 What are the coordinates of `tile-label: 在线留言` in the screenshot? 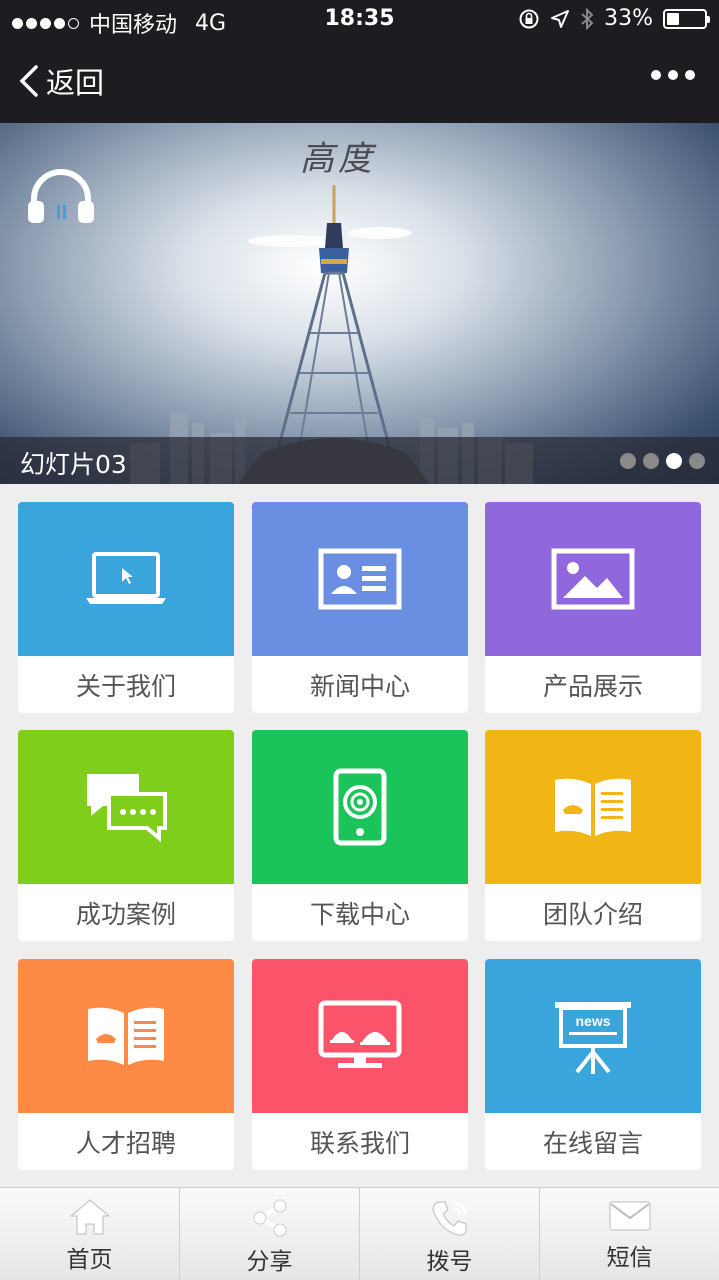 It's located at (592, 1143).